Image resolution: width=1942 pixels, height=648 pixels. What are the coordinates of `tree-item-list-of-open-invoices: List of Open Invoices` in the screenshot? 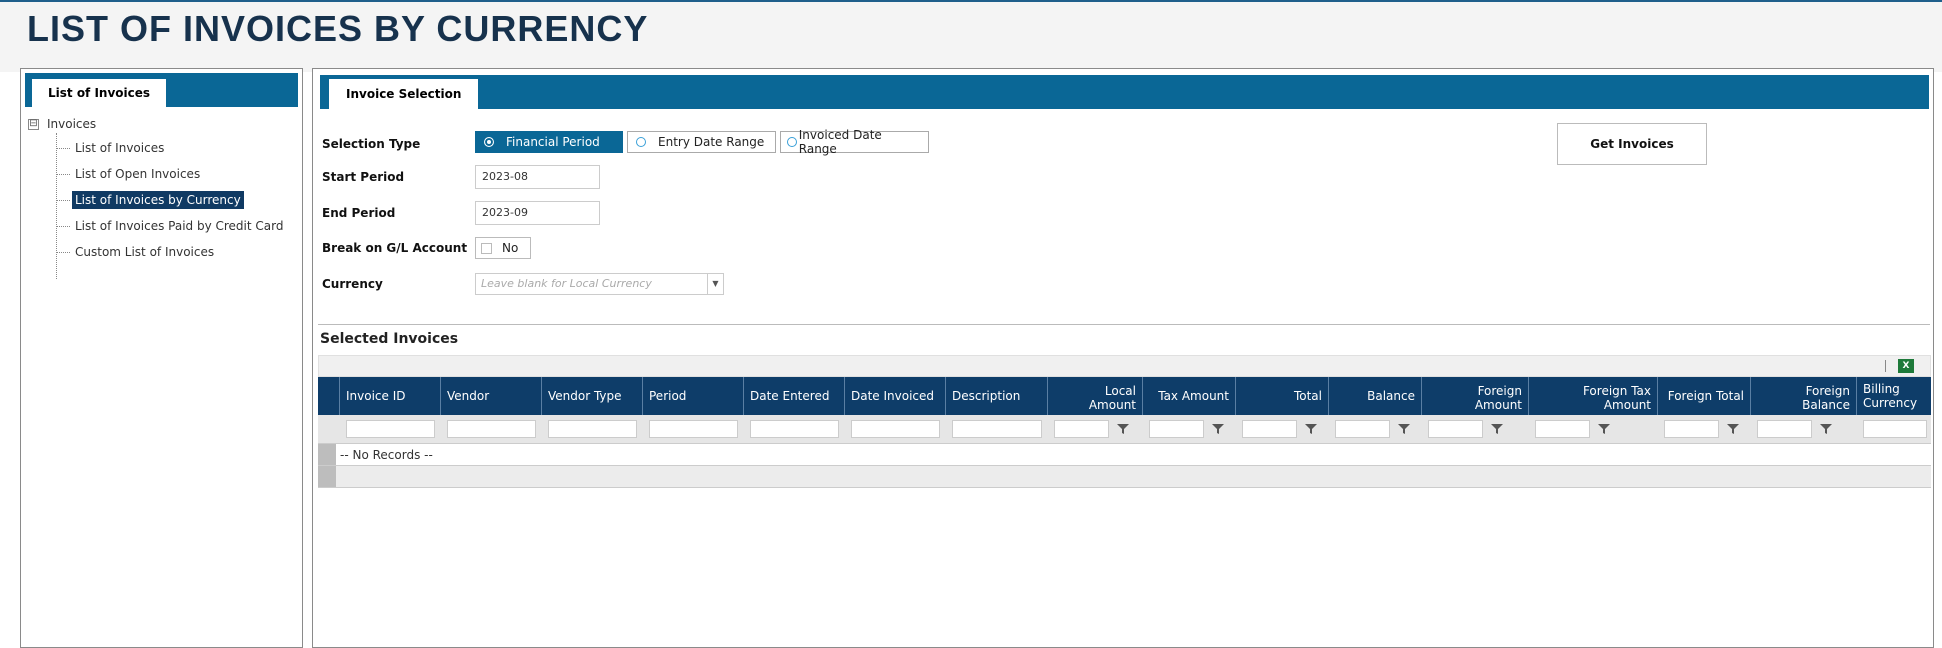 It's located at (129, 174).